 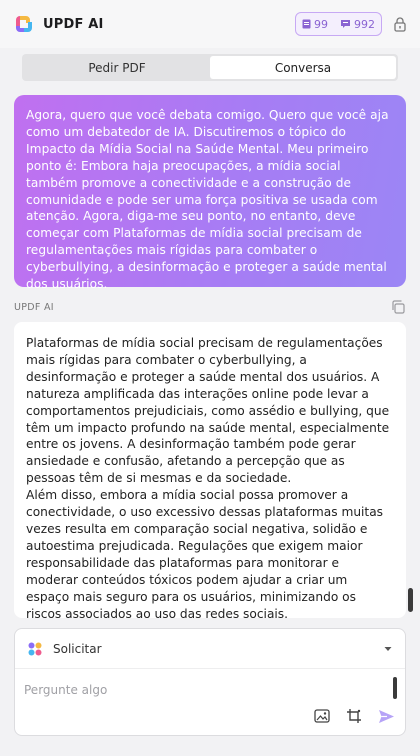 I want to click on mode-tabs: Pedir PDF Conversa, so click(x=210, y=67).